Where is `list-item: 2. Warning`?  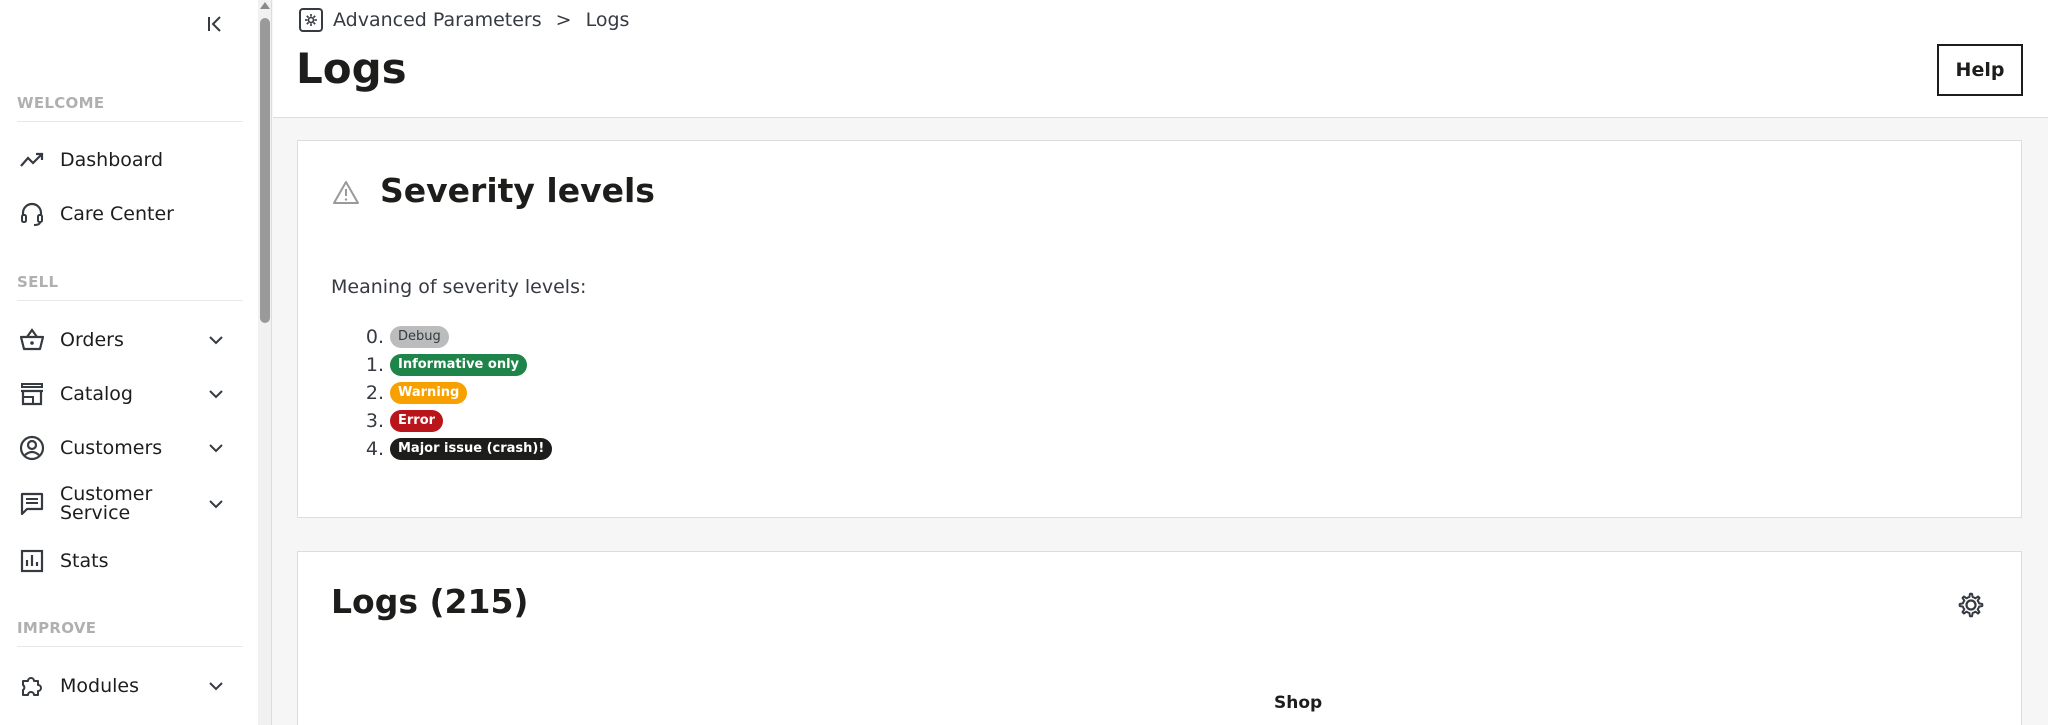 list-item: 2. Warning is located at coordinates (458, 393).